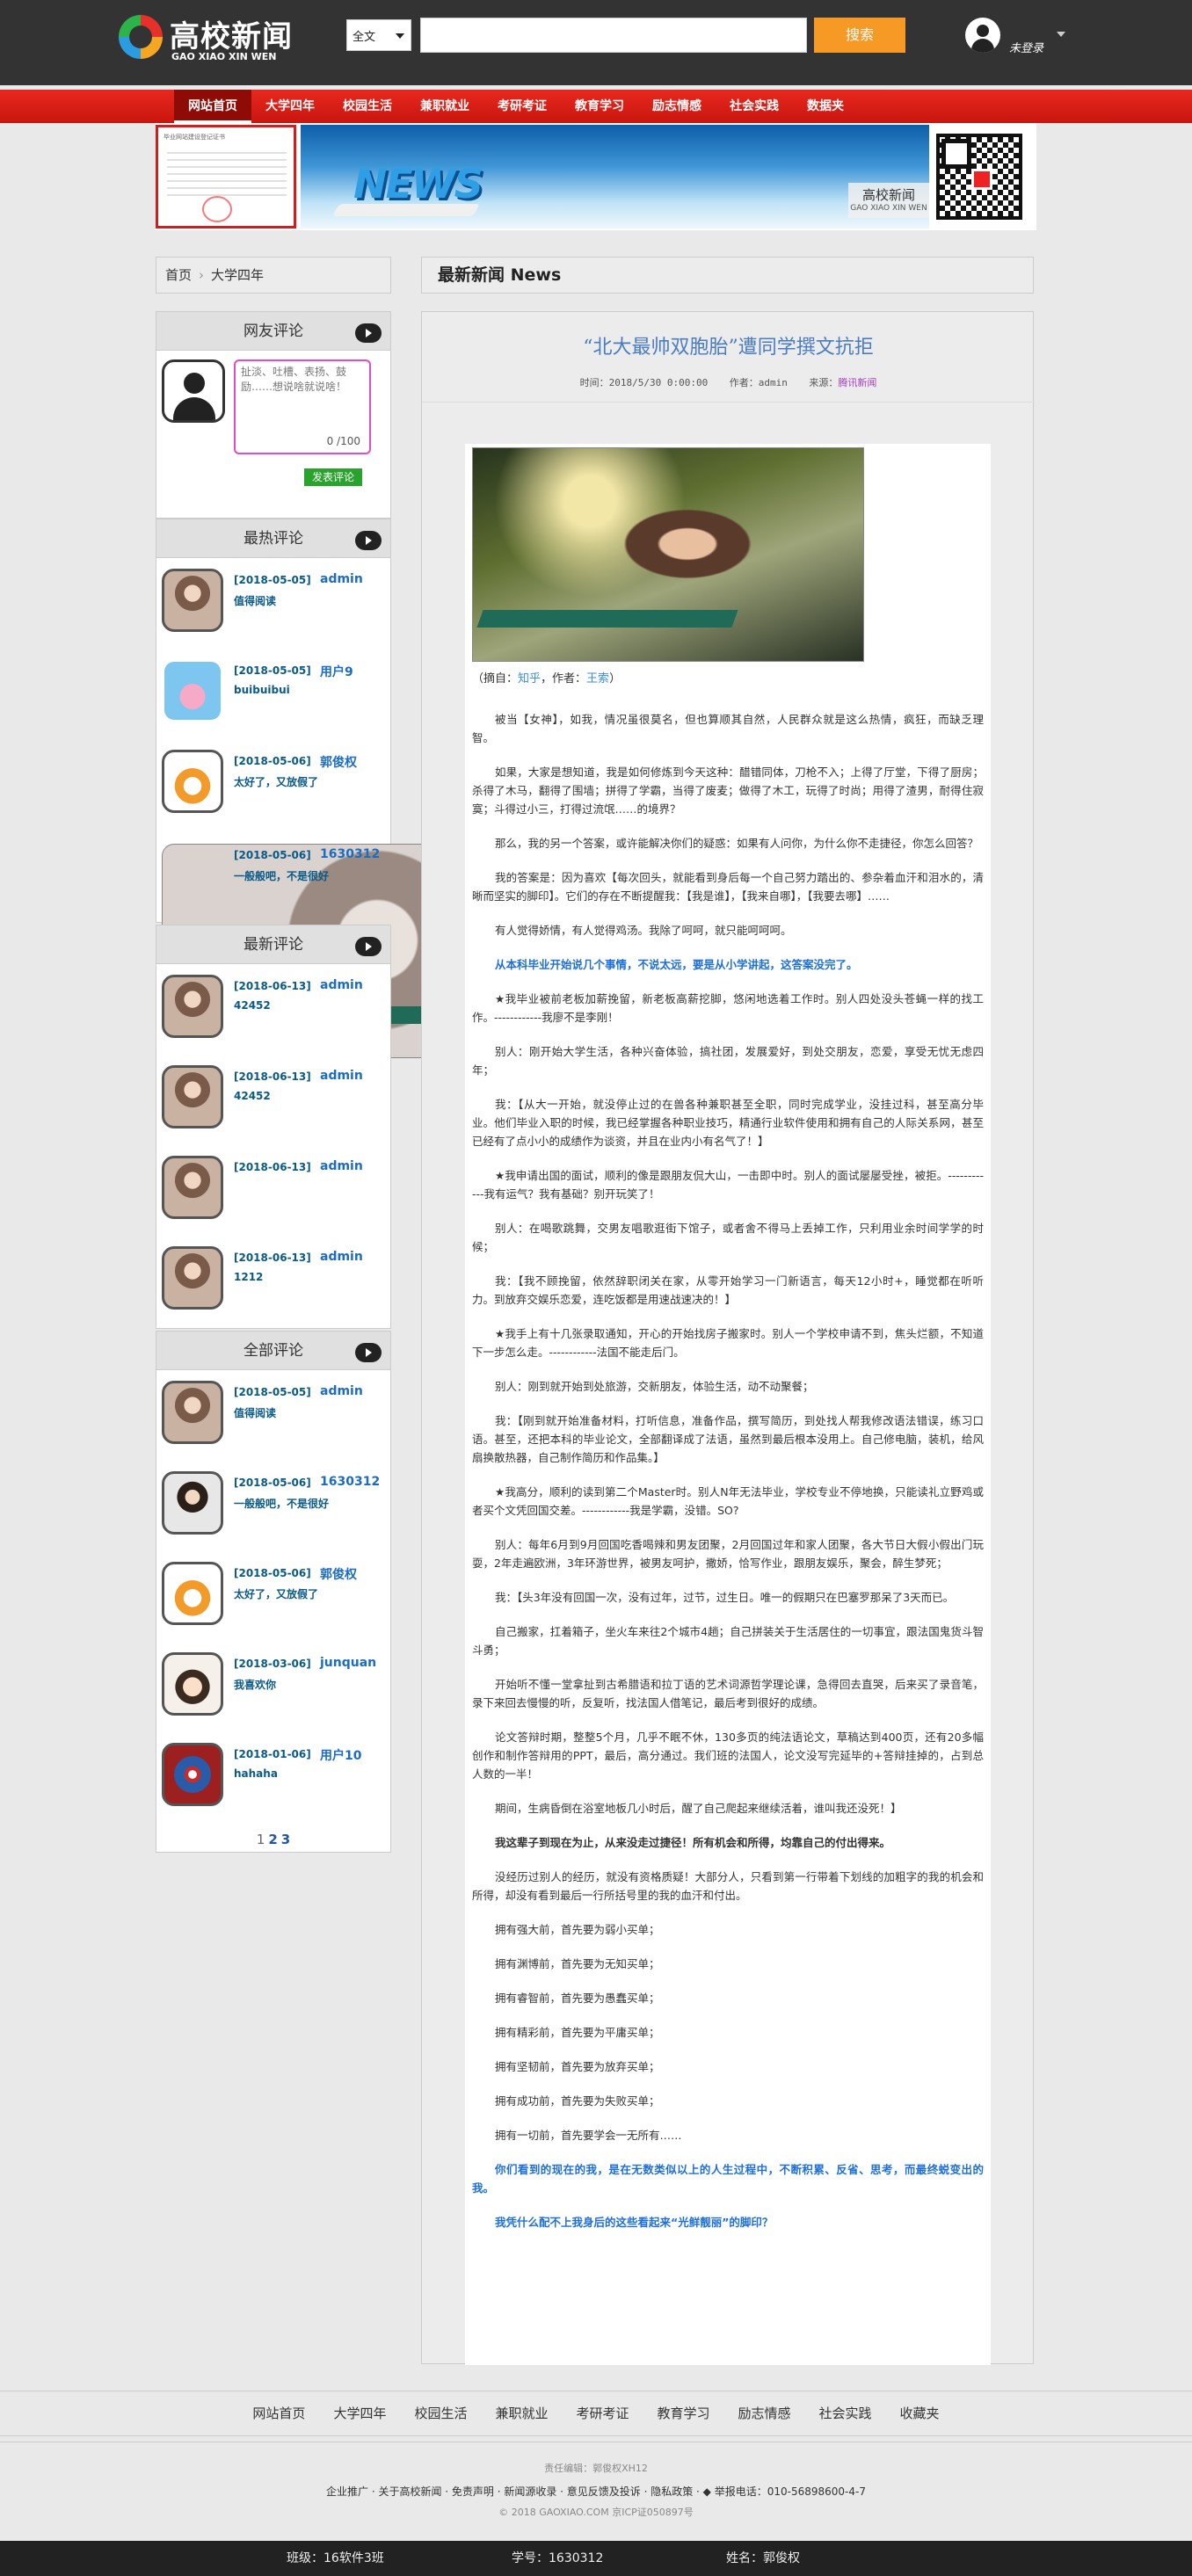 The width and height of the screenshot is (1192, 2576). What do you see at coordinates (577, 1963) in the screenshot?
I see `article-paragraph: 拥有渊博前，首先要为无知买单；` at bounding box center [577, 1963].